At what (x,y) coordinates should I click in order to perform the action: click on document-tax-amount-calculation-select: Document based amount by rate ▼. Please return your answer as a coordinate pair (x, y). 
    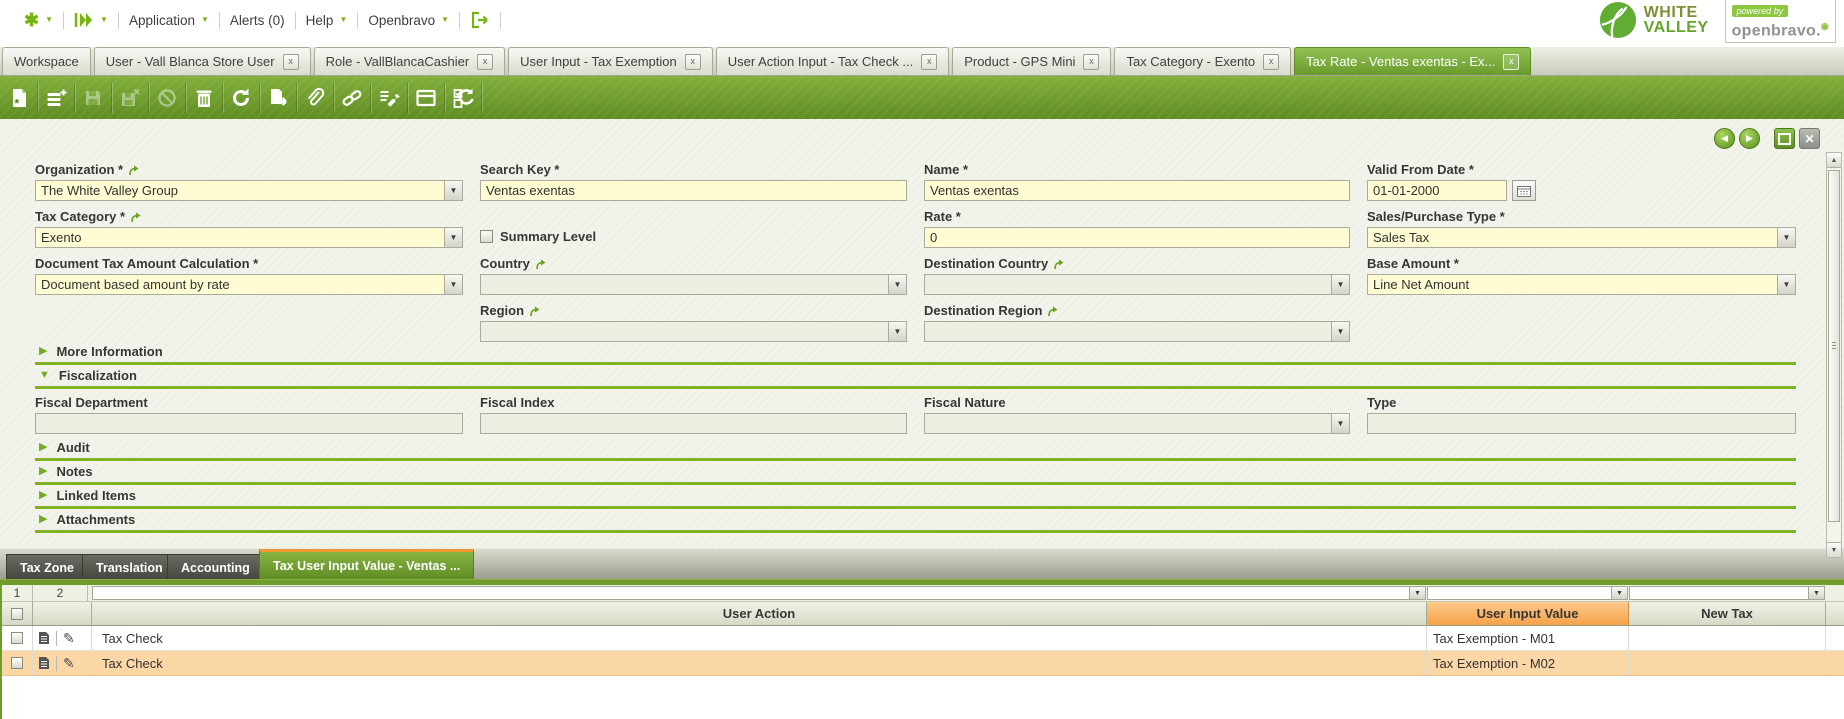
    Looking at the image, I should click on (249, 284).